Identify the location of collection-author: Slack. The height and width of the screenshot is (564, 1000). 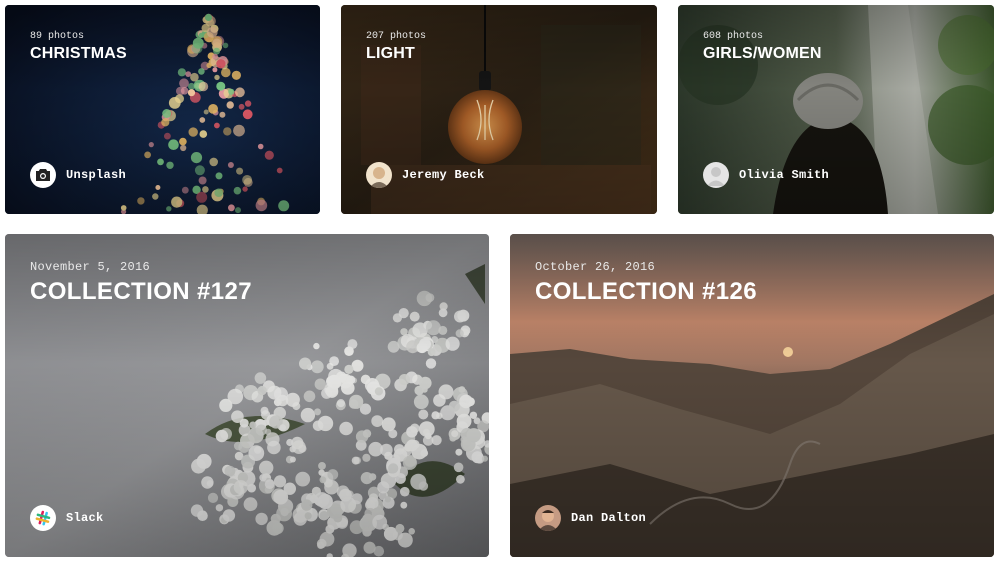
(67, 518).